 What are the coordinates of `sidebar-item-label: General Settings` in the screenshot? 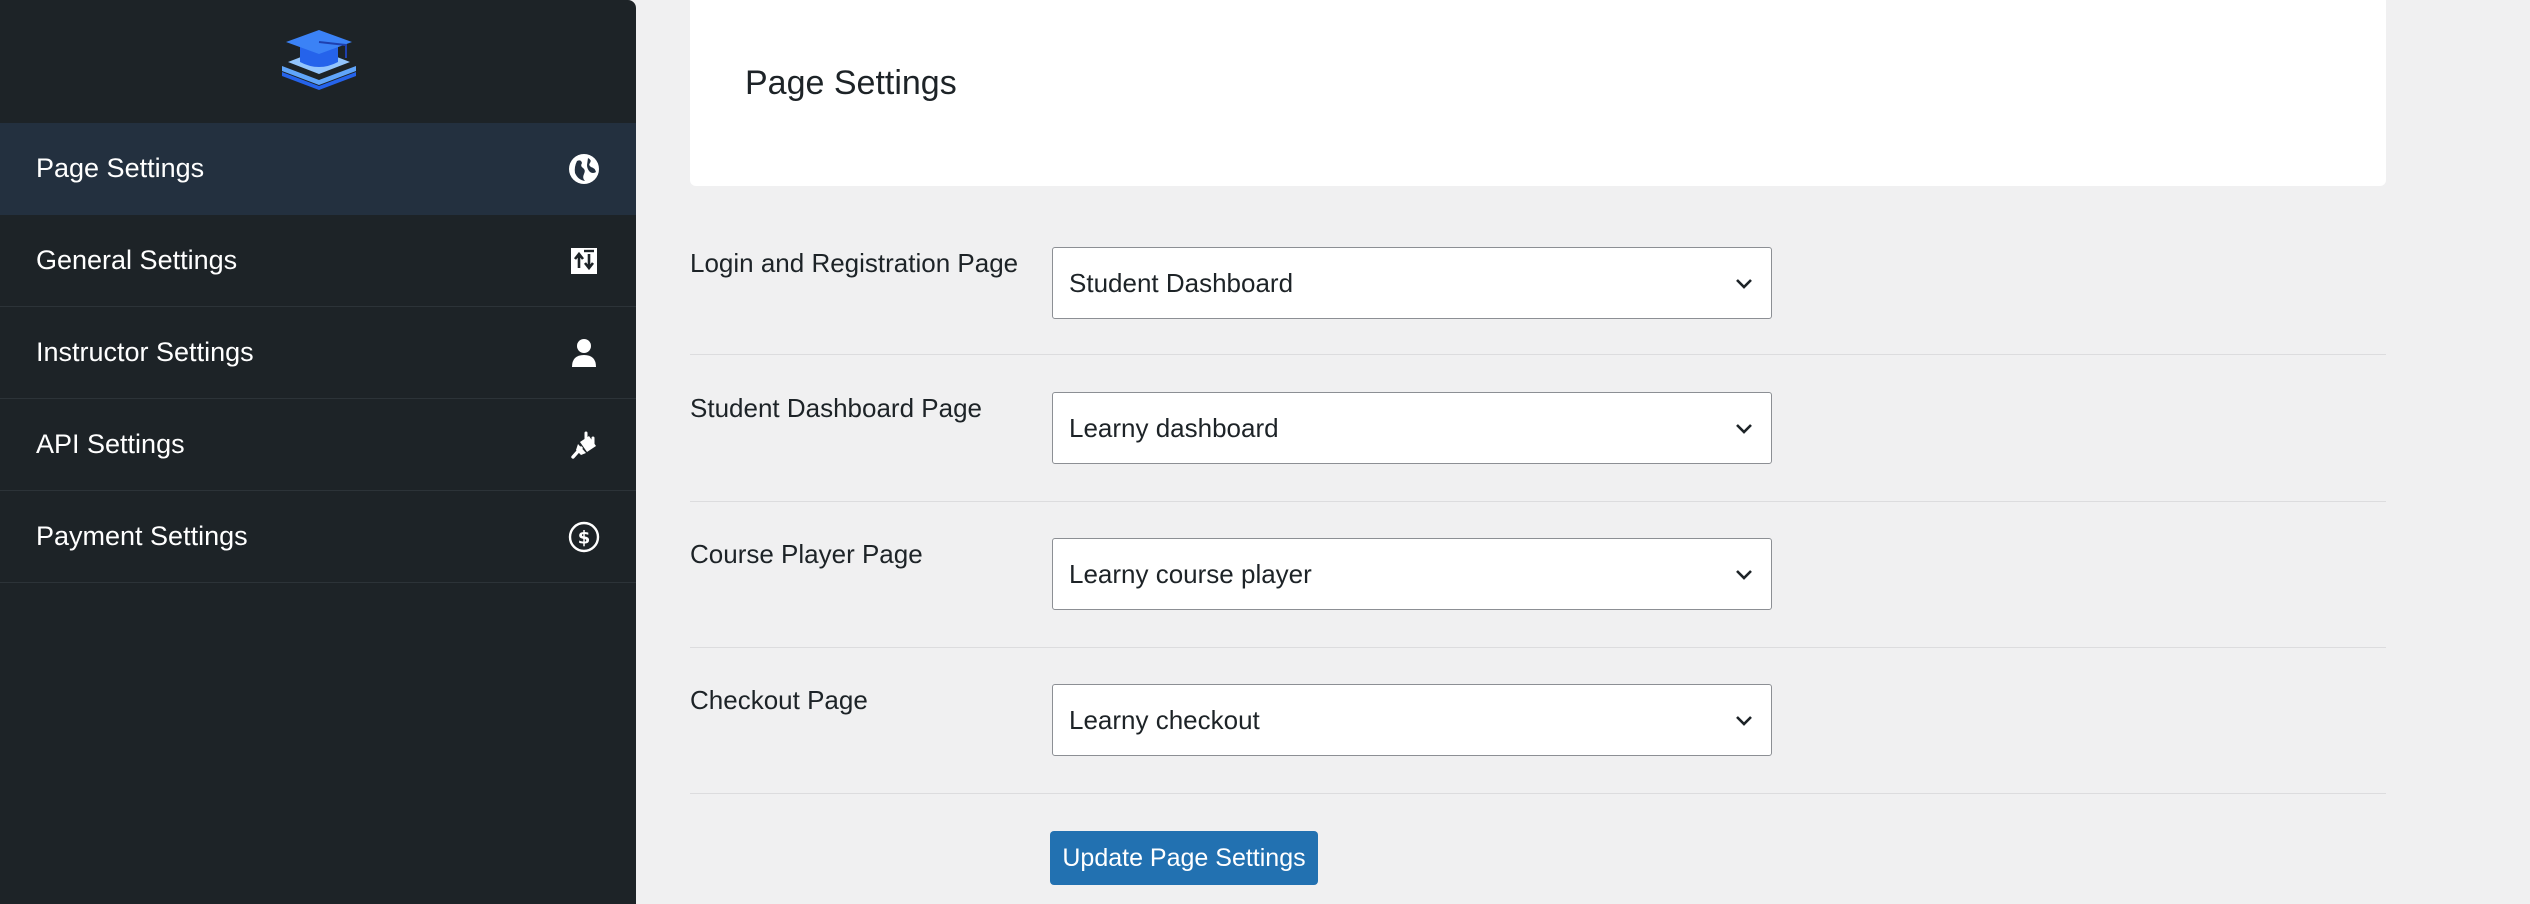 It's located at (137, 260).